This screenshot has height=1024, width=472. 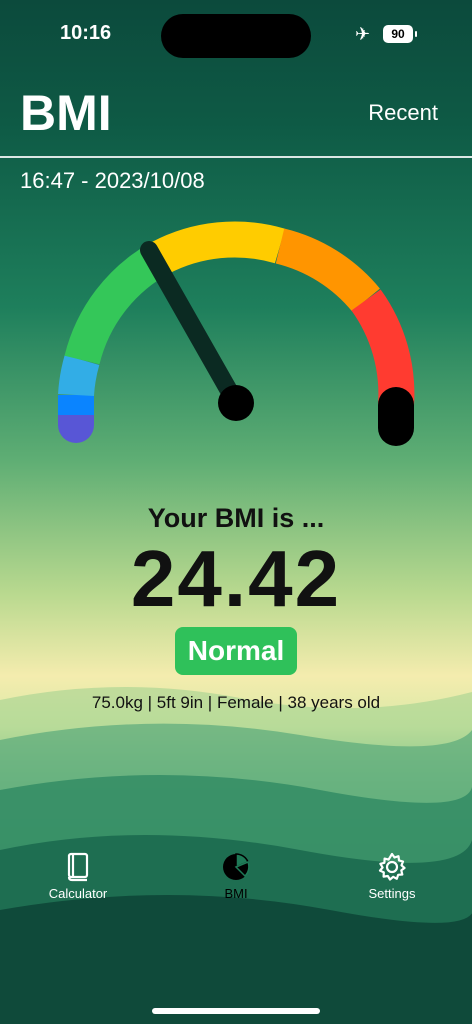 What do you see at coordinates (236, 157) in the screenshot?
I see `header-divider` at bounding box center [236, 157].